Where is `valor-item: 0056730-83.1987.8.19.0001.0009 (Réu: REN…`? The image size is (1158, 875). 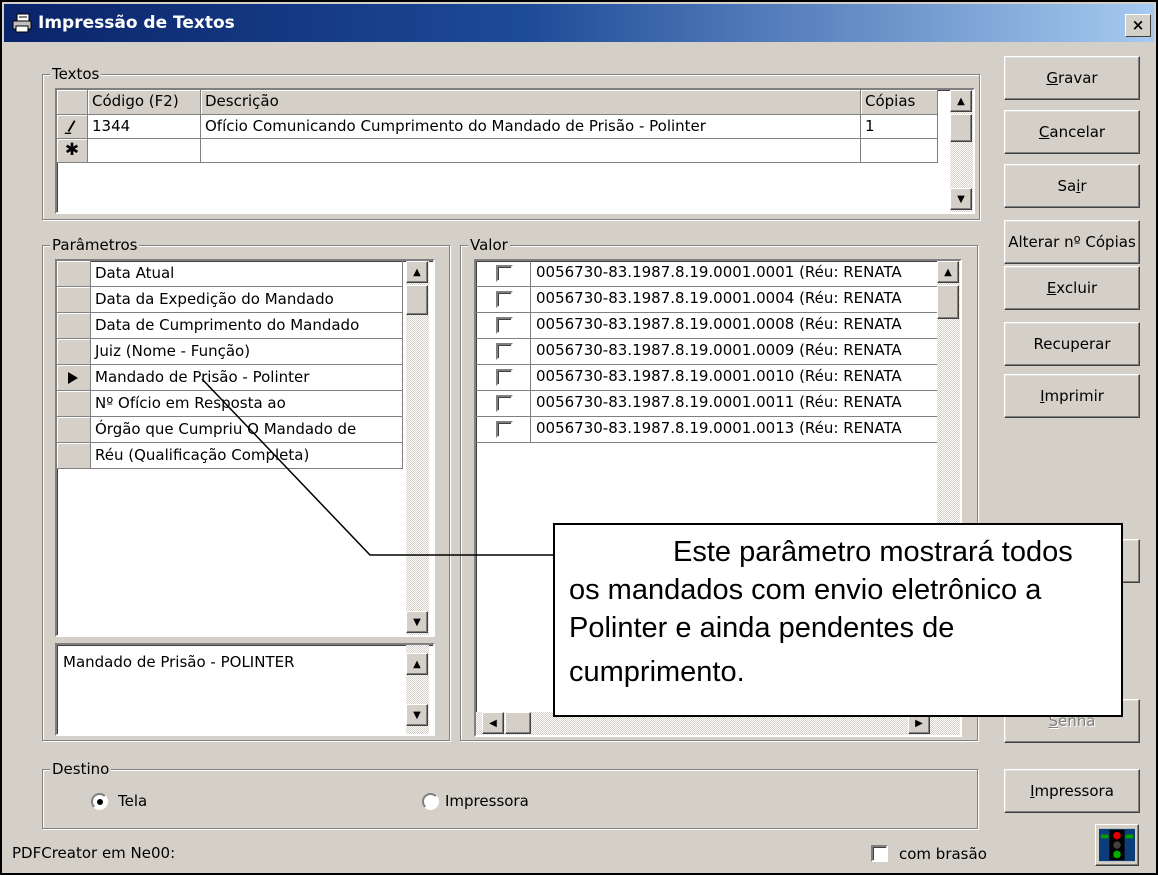 valor-item: 0056730-83.1987.8.19.0001.0009 (Réu: REN… is located at coordinates (707, 352).